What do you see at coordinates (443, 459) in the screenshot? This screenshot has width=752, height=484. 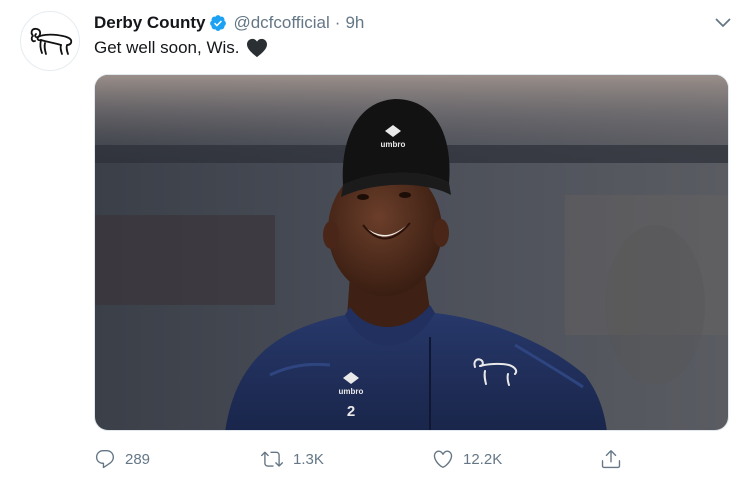 I see `heart-icon` at bounding box center [443, 459].